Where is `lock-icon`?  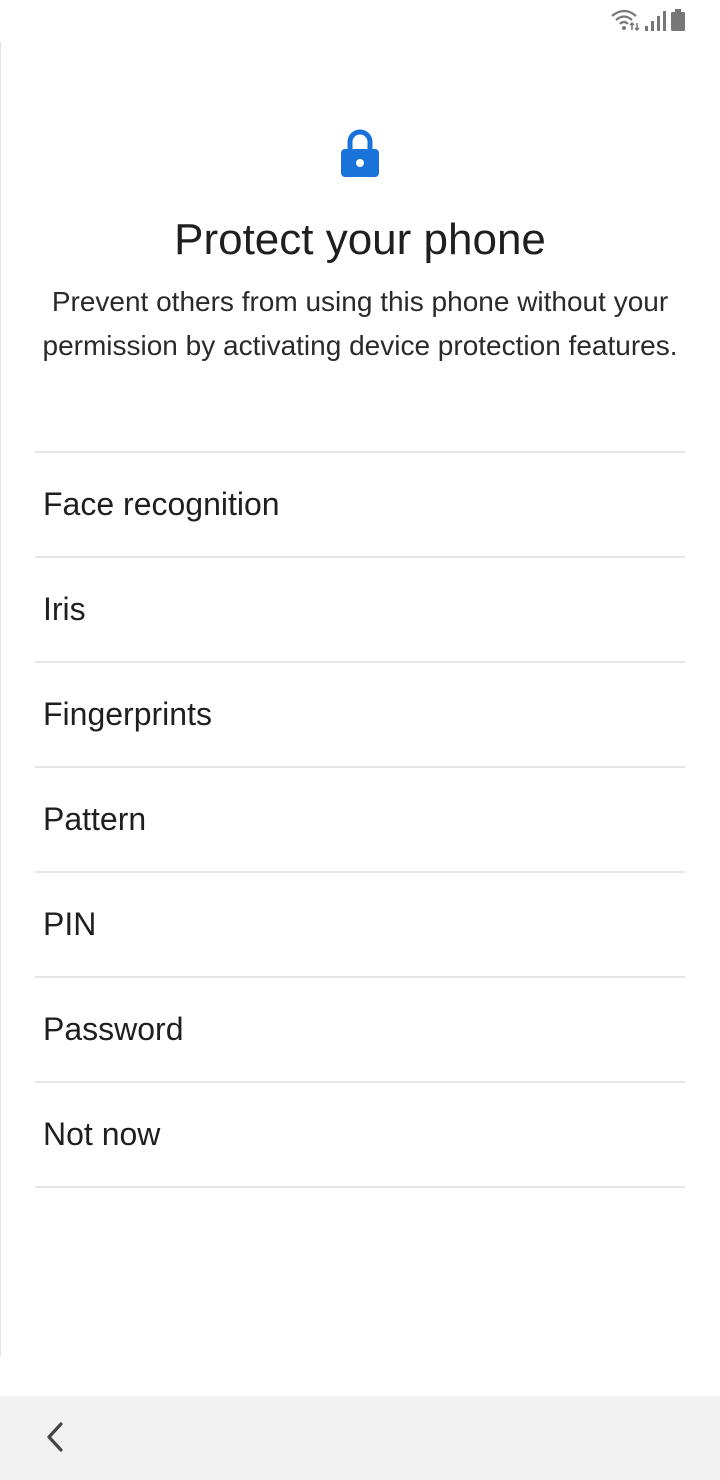 lock-icon is located at coordinates (360, 154).